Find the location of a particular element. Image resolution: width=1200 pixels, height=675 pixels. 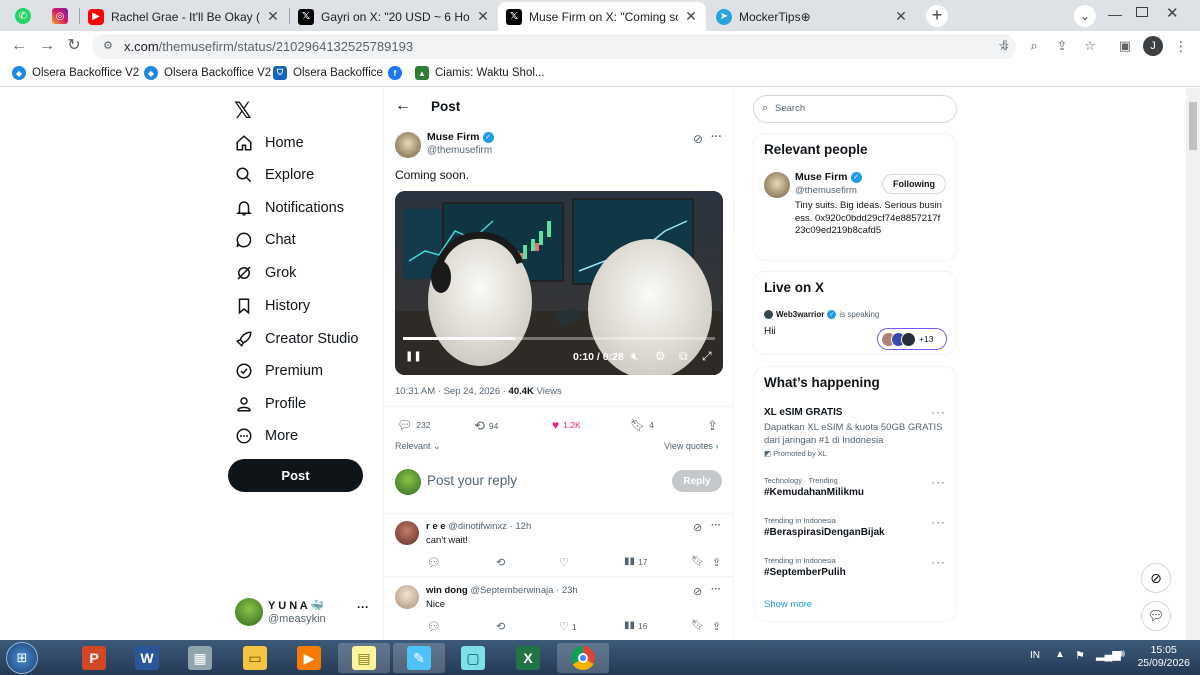

sidebar-item-more: More is located at coordinates (266, 436).